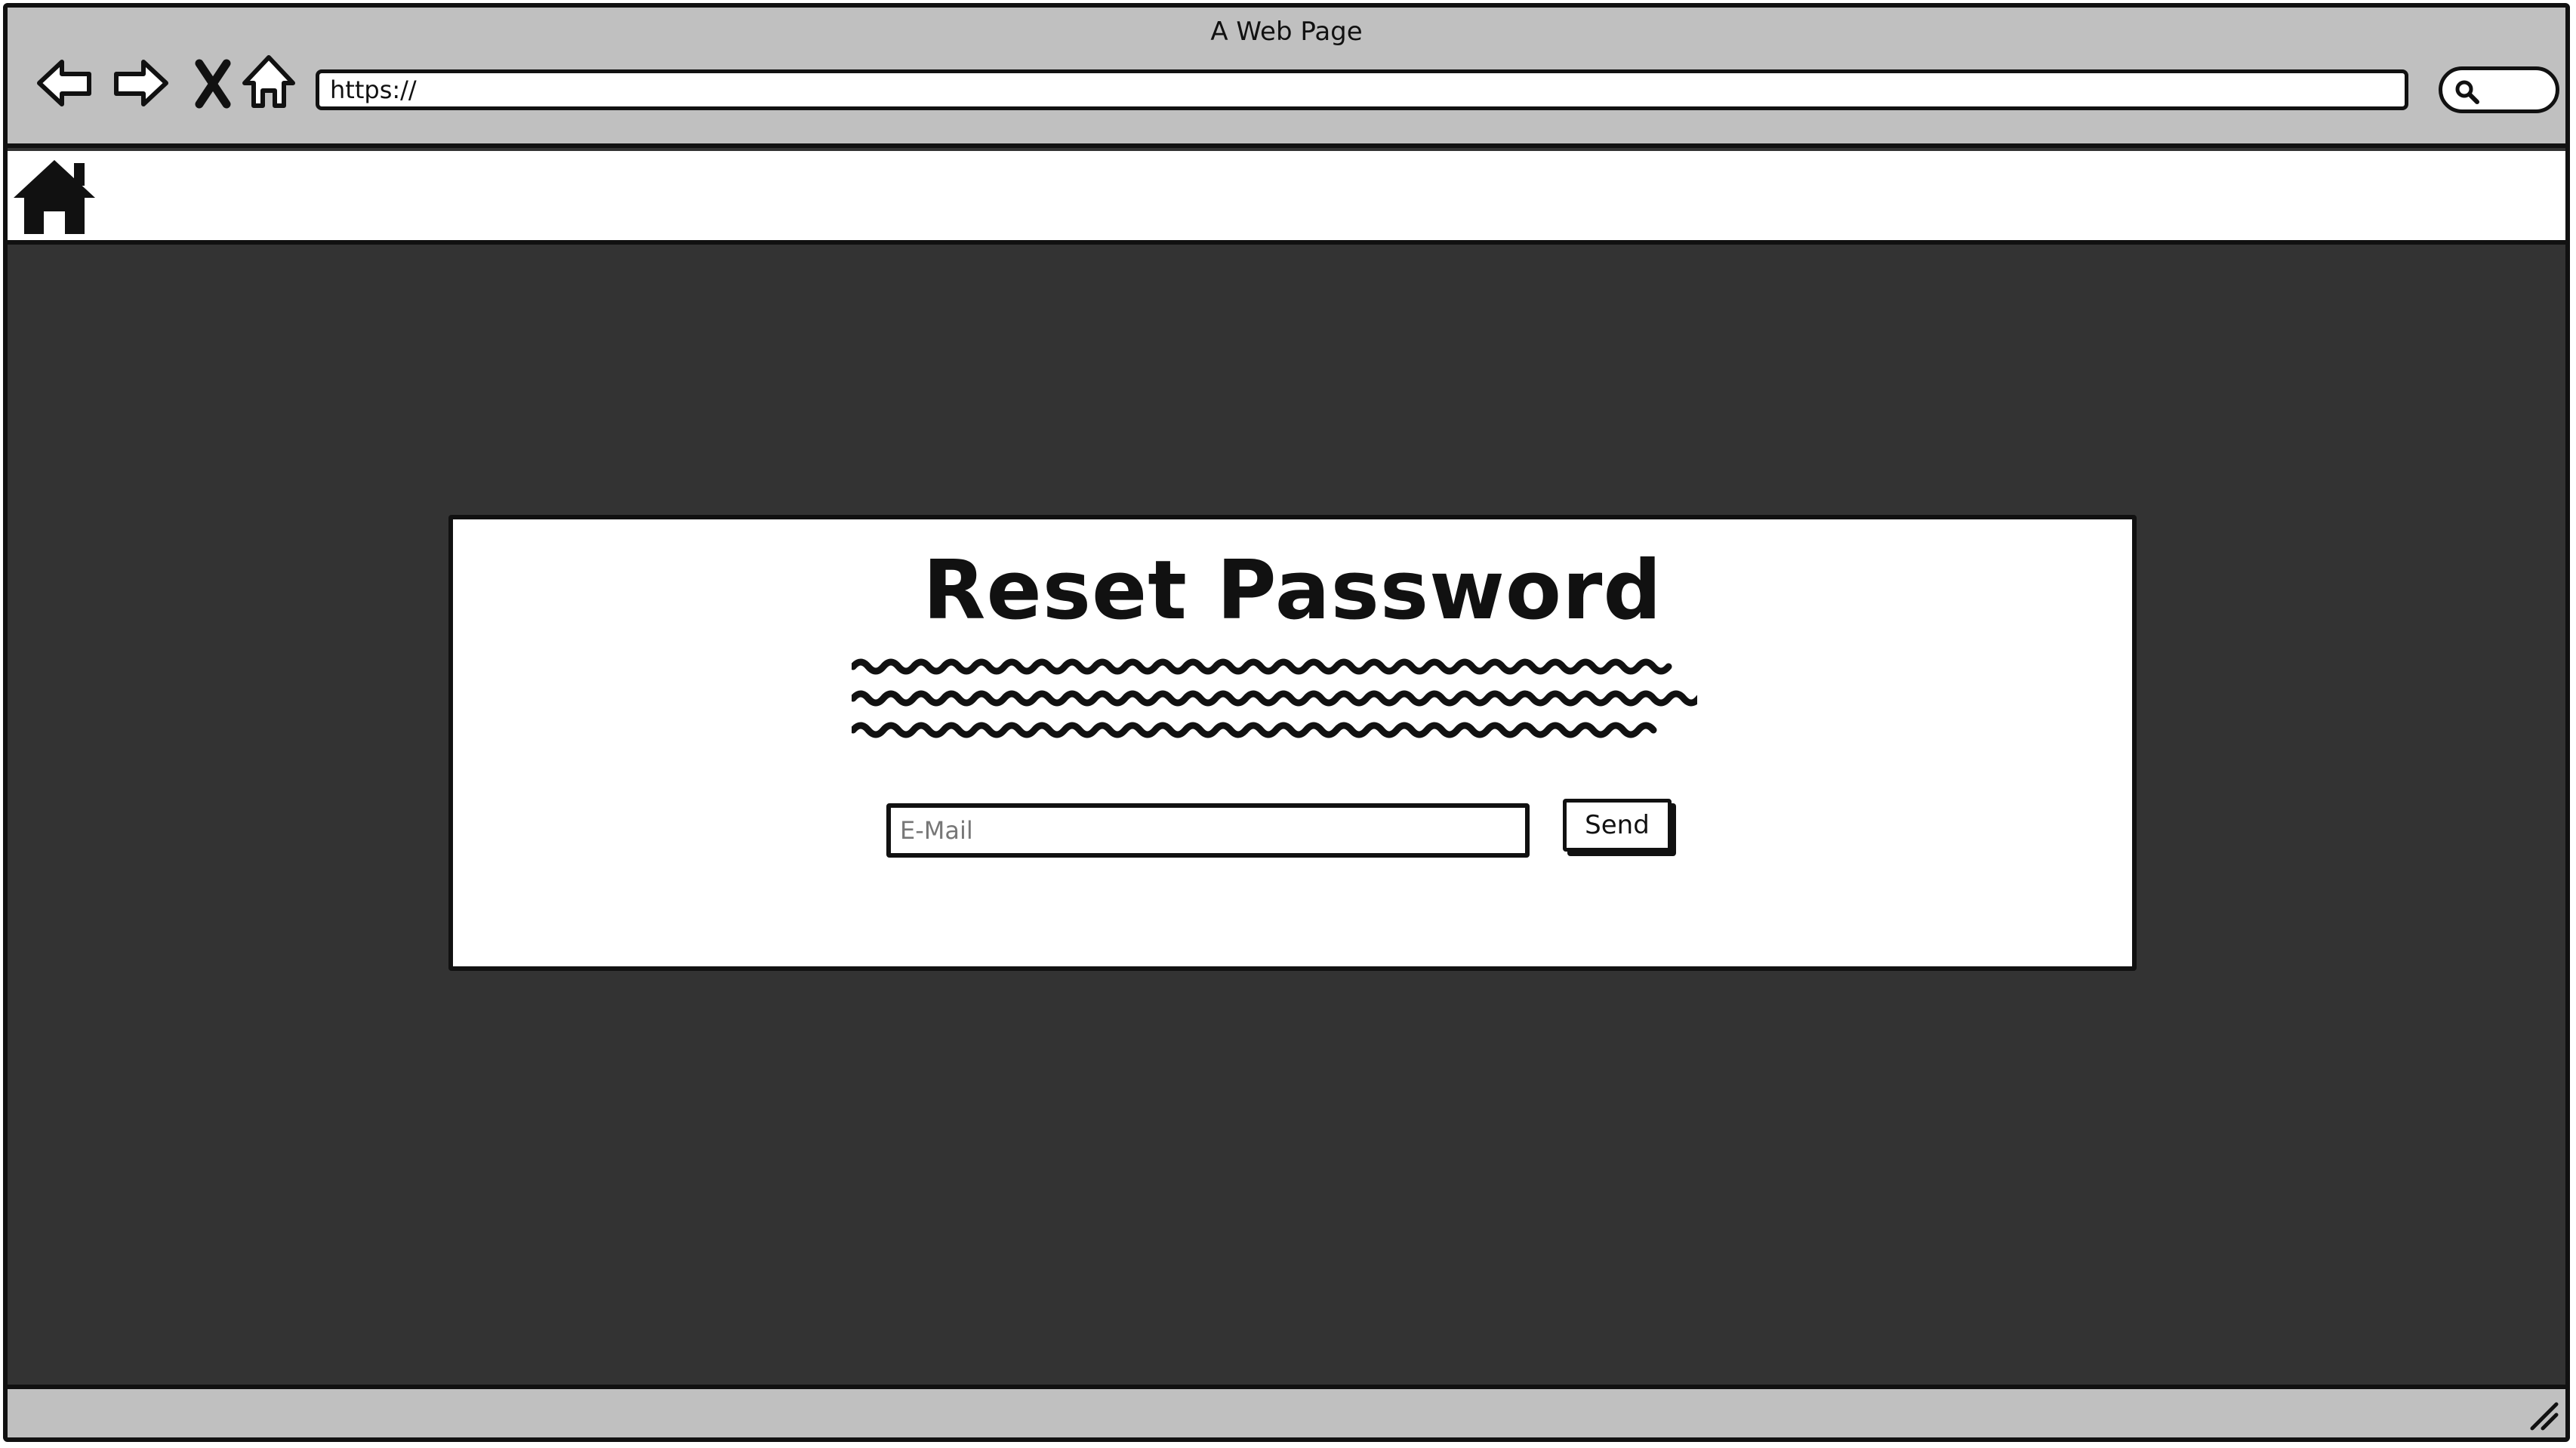  What do you see at coordinates (268, 83) in the screenshot?
I see `home-outline-icon` at bounding box center [268, 83].